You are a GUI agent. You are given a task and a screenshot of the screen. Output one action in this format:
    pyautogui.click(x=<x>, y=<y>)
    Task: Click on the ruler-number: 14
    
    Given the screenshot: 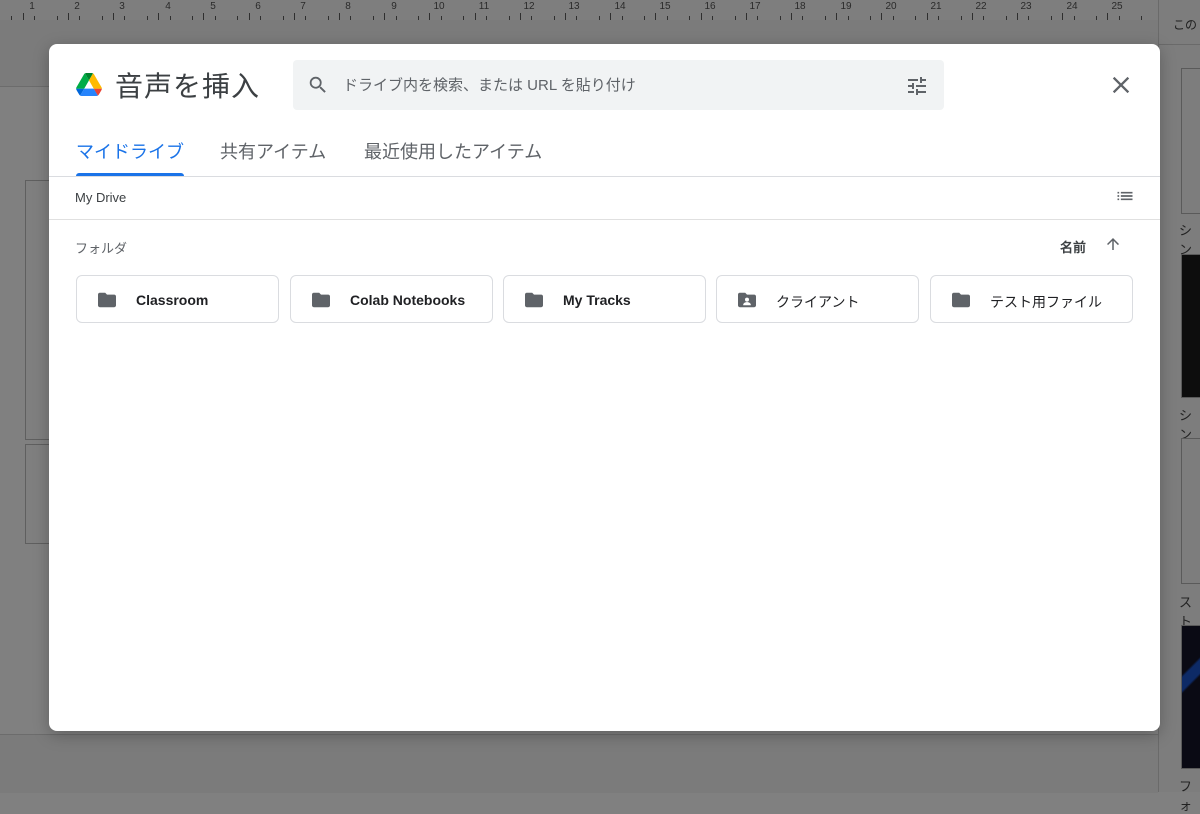 What is the action you would take?
    pyautogui.click(x=620, y=6)
    